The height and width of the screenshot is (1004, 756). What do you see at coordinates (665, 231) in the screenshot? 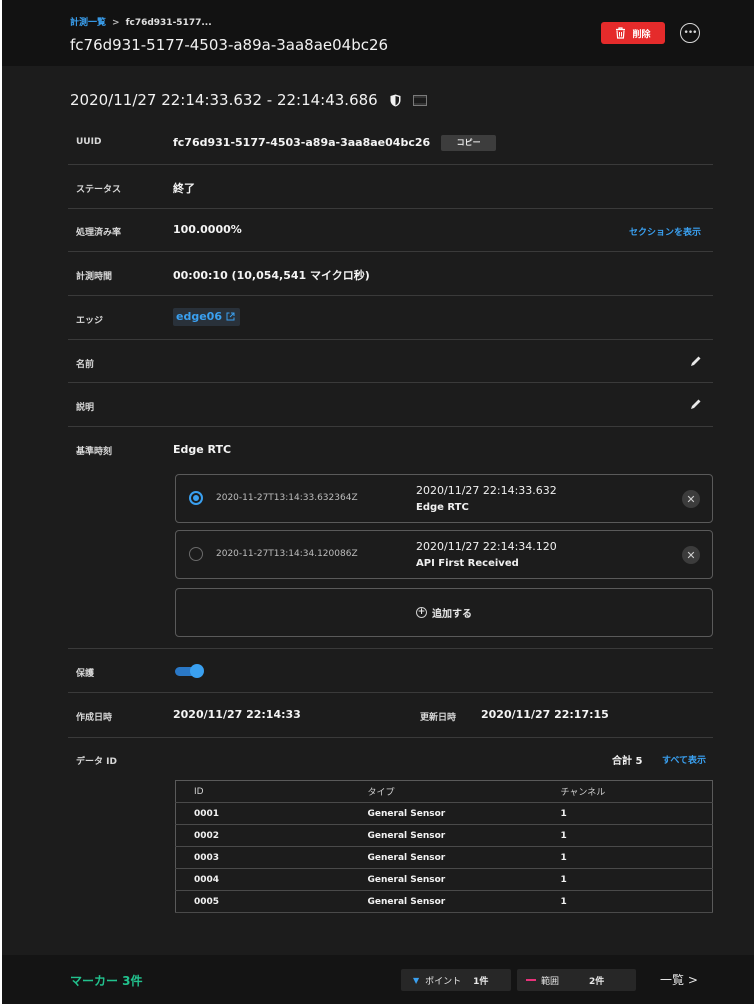
I see `show-sections-link: セクションを表示` at bounding box center [665, 231].